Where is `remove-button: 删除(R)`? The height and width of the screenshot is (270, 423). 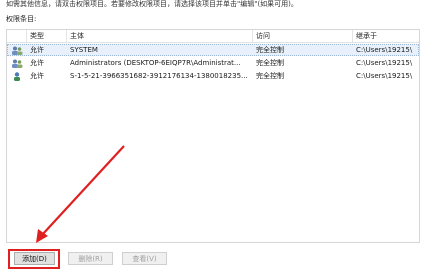 remove-button: 删除(R) is located at coordinates (90, 258).